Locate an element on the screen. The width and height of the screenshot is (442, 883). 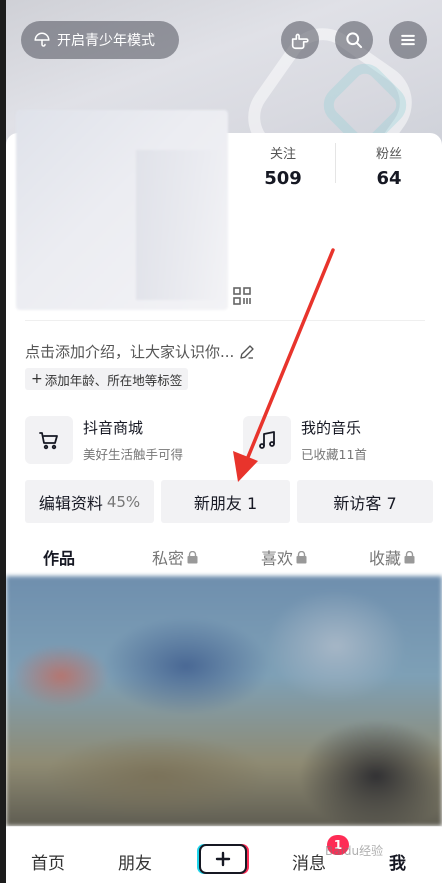
music-note-icon is located at coordinates (267, 440).